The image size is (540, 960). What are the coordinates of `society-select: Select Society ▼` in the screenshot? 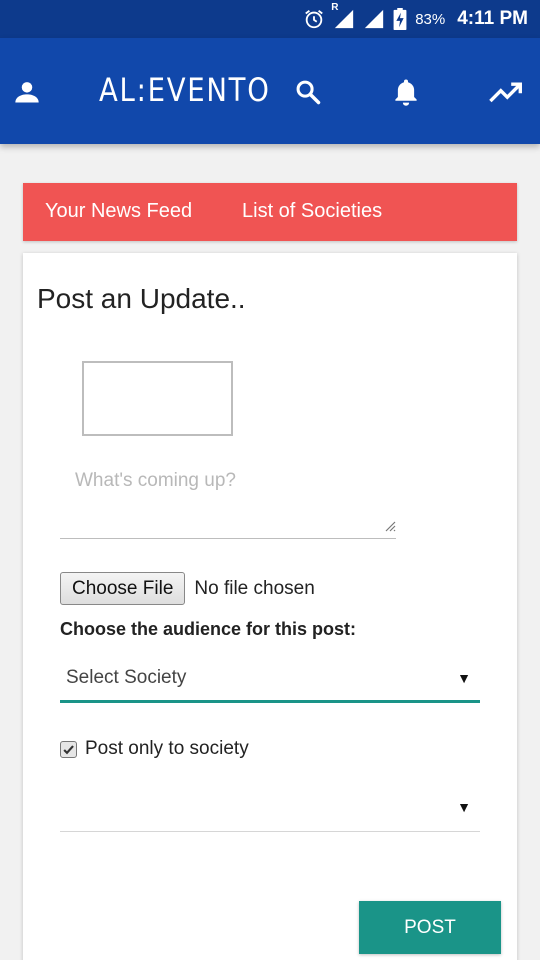 It's located at (270, 680).